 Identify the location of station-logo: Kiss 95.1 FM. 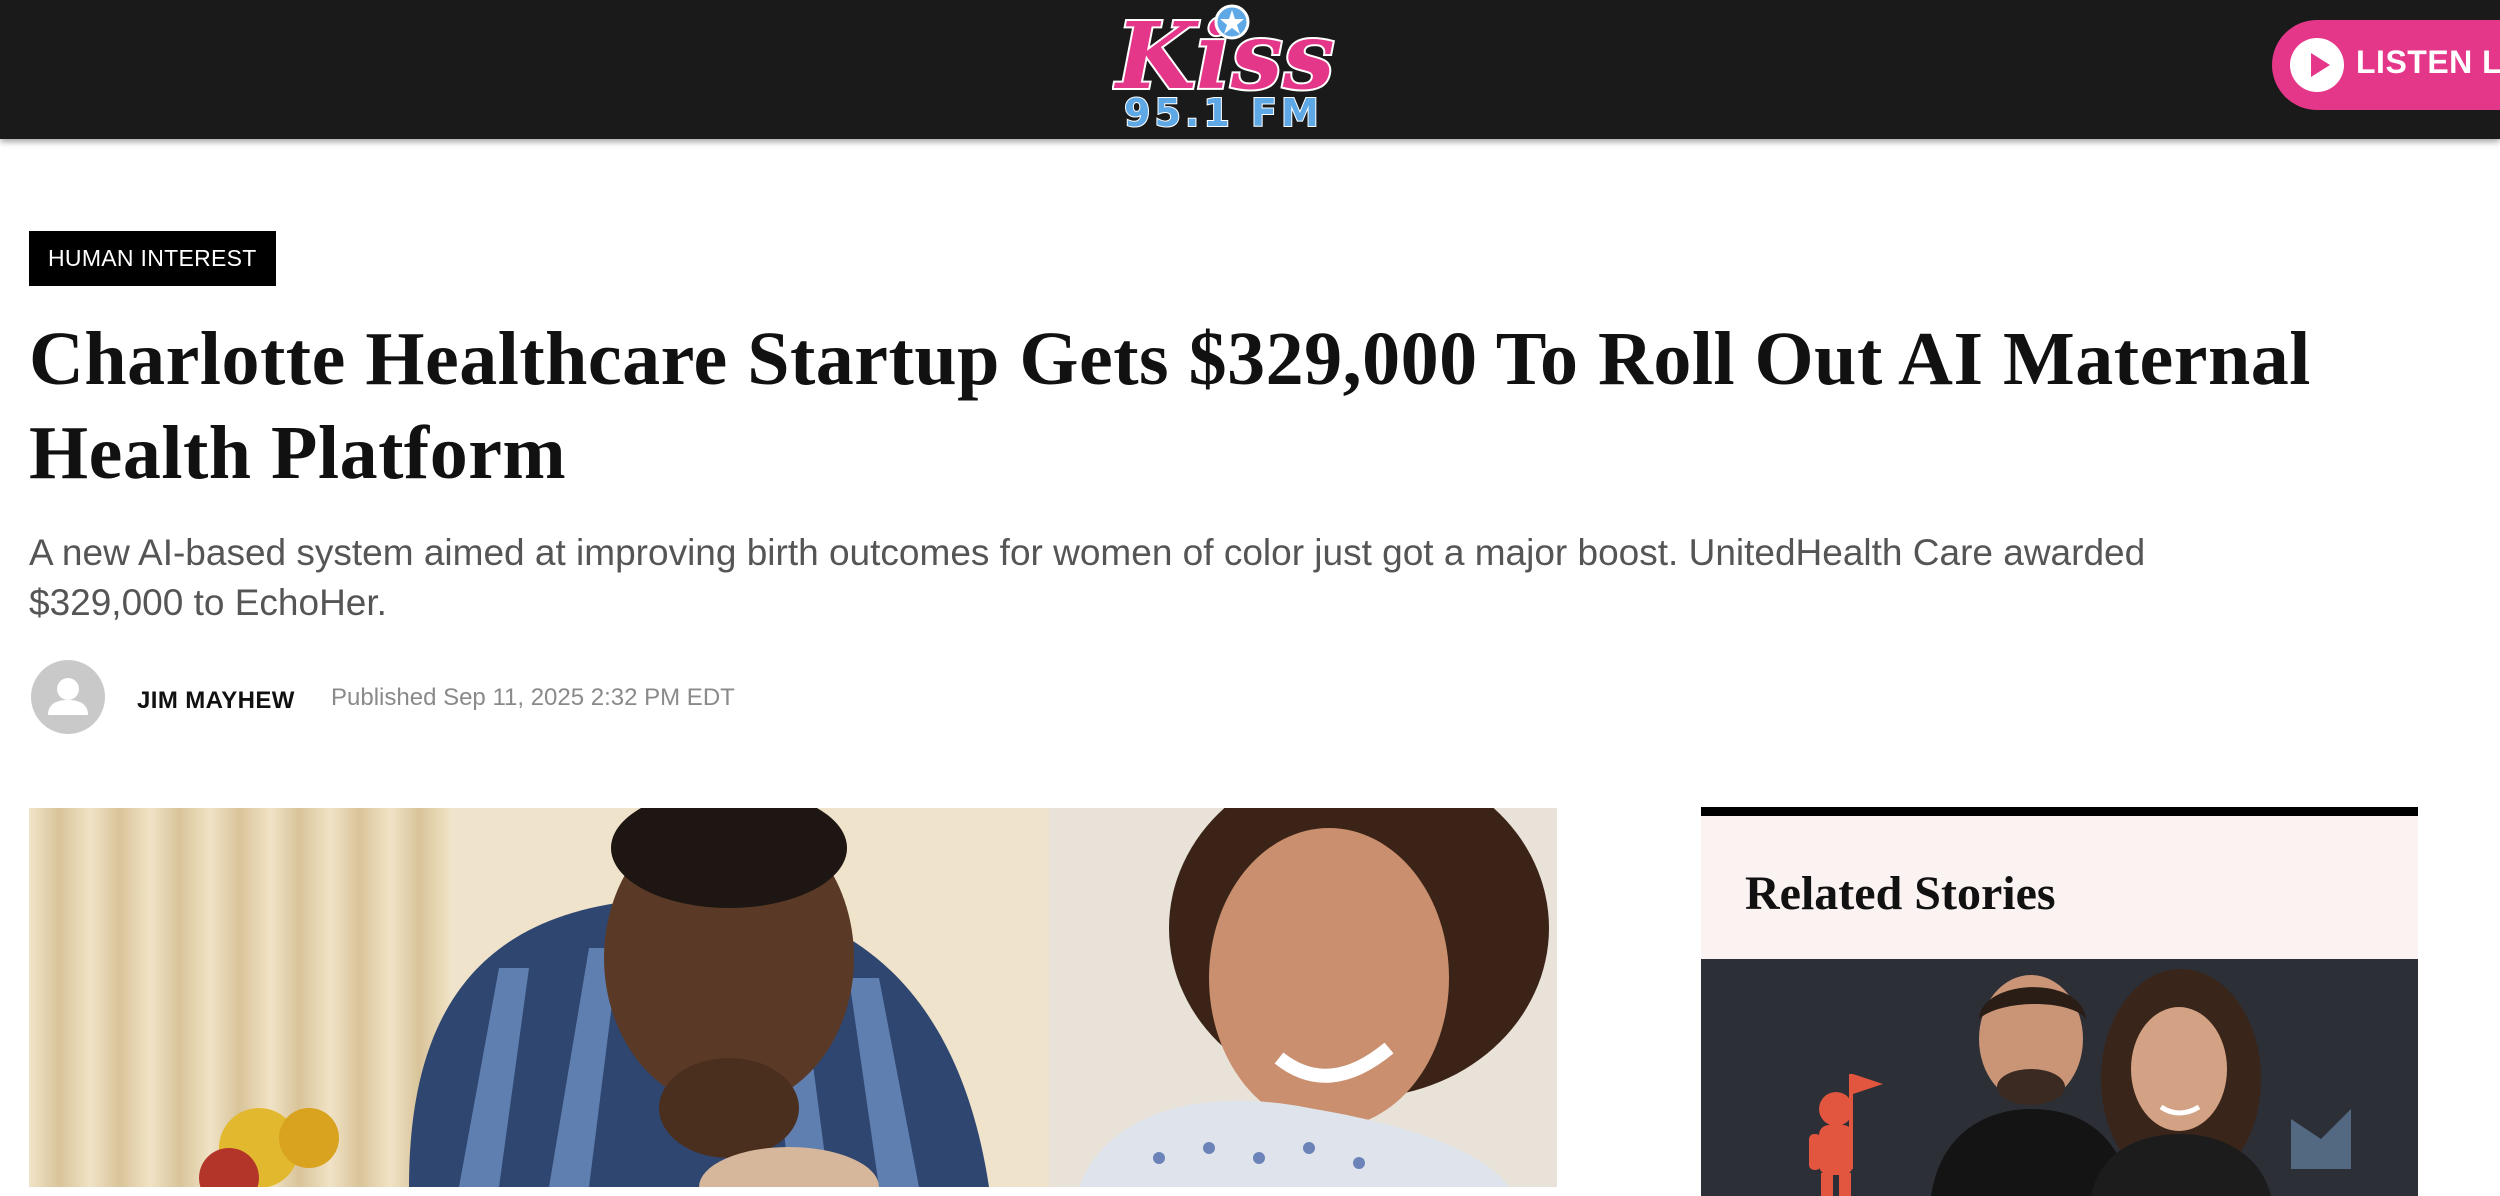
(1224, 68).